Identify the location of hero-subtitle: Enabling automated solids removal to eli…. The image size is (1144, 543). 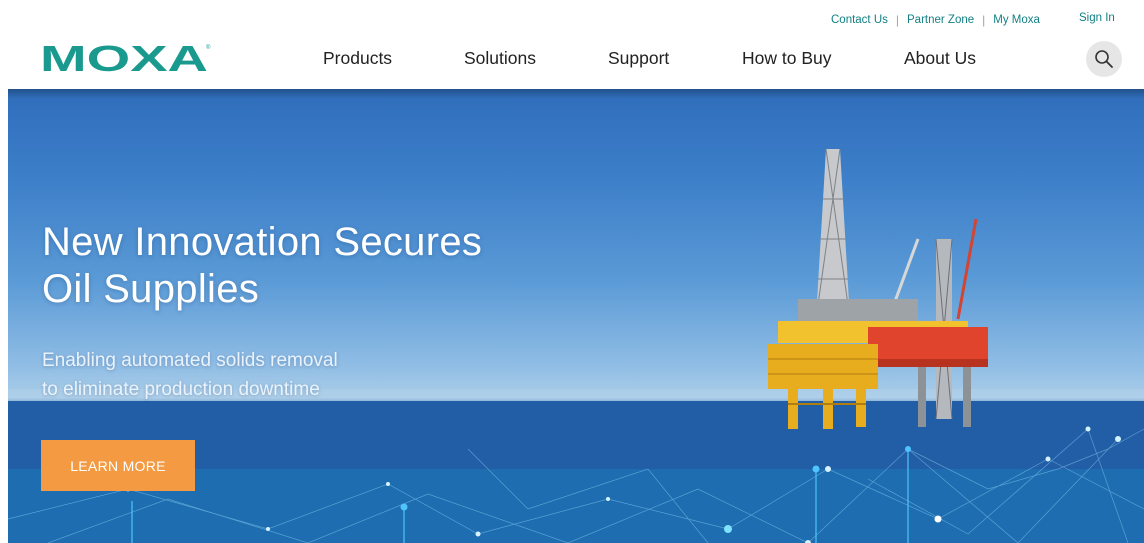
(252, 375).